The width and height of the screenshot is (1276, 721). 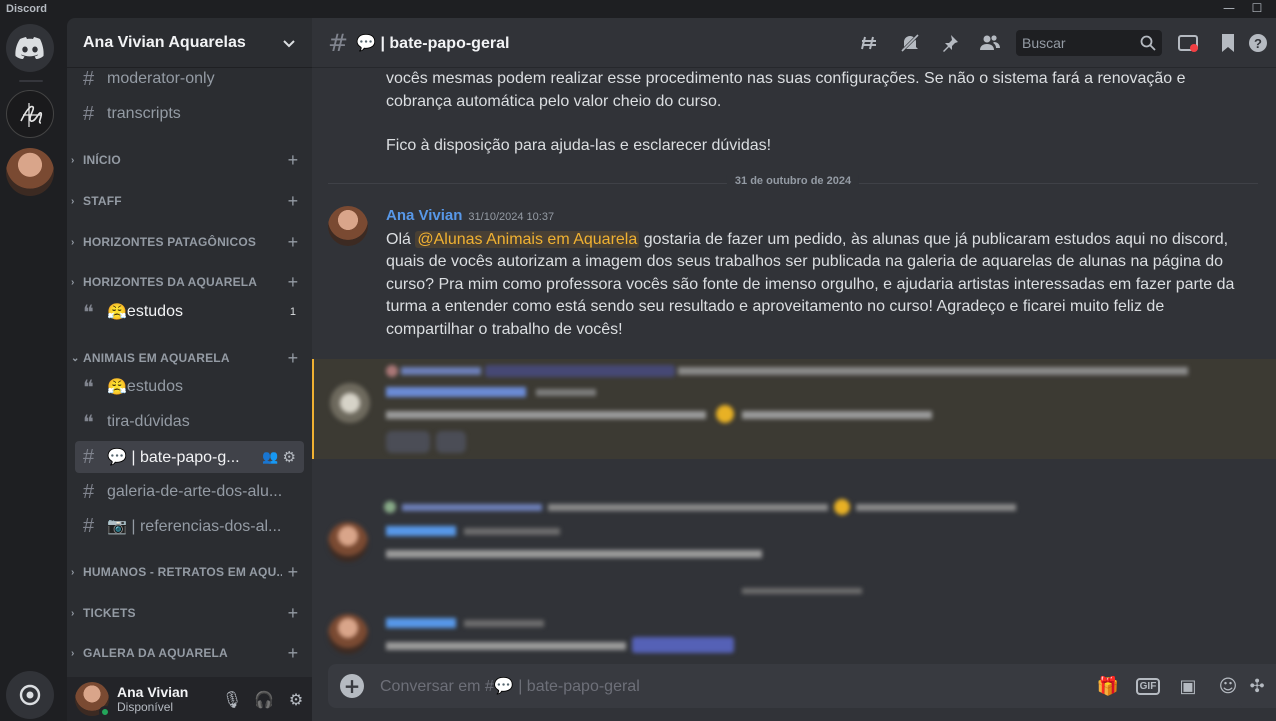 What do you see at coordinates (30, 48) in the screenshot?
I see `discord-home-button` at bounding box center [30, 48].